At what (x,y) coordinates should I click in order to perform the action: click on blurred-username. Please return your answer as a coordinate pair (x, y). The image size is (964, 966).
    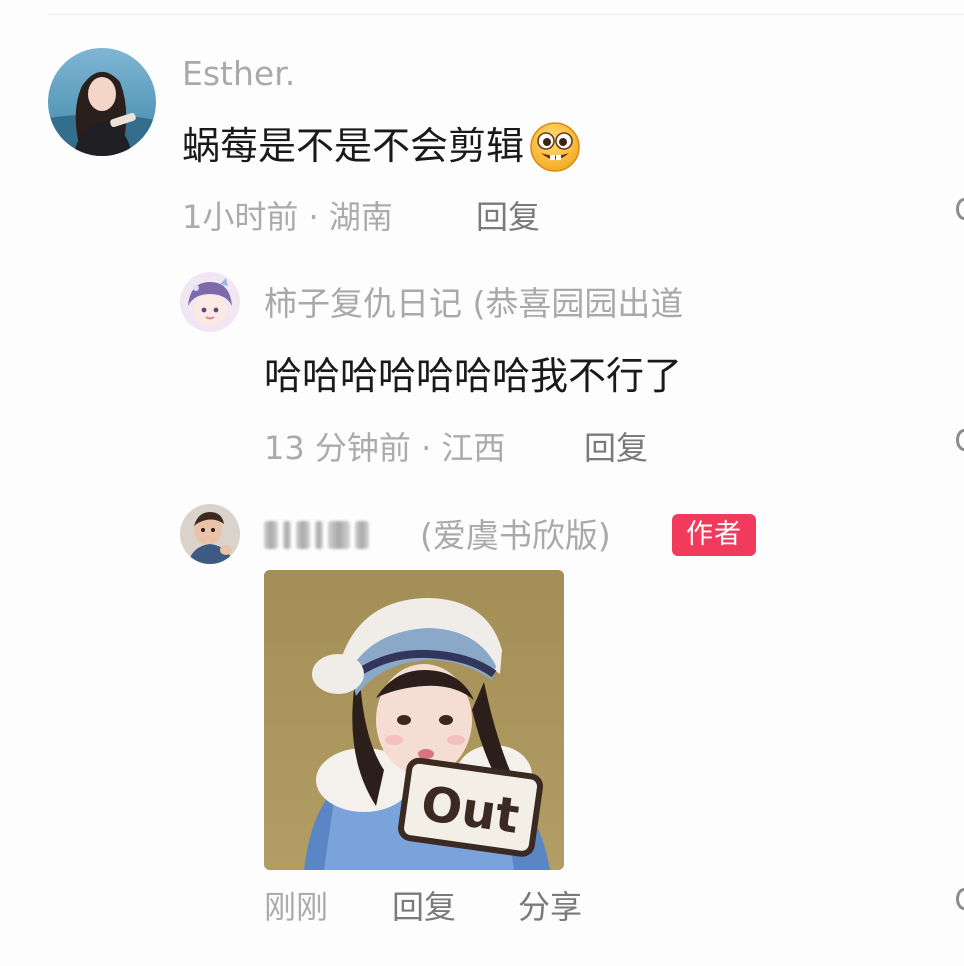
    Looking at the image, I should click on (316, 535).